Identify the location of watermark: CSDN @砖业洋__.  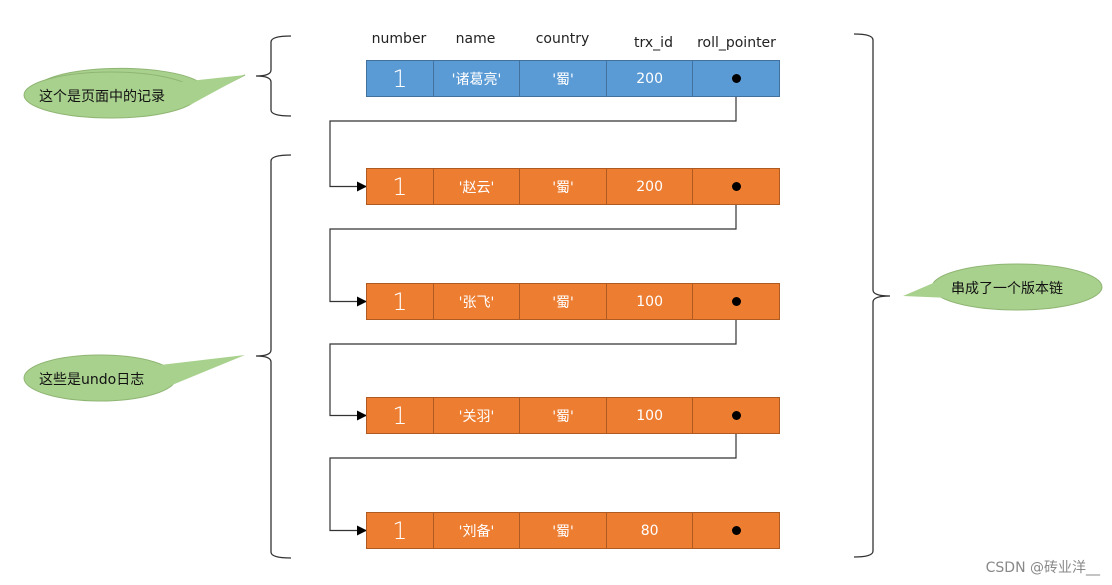
(1042, 568).